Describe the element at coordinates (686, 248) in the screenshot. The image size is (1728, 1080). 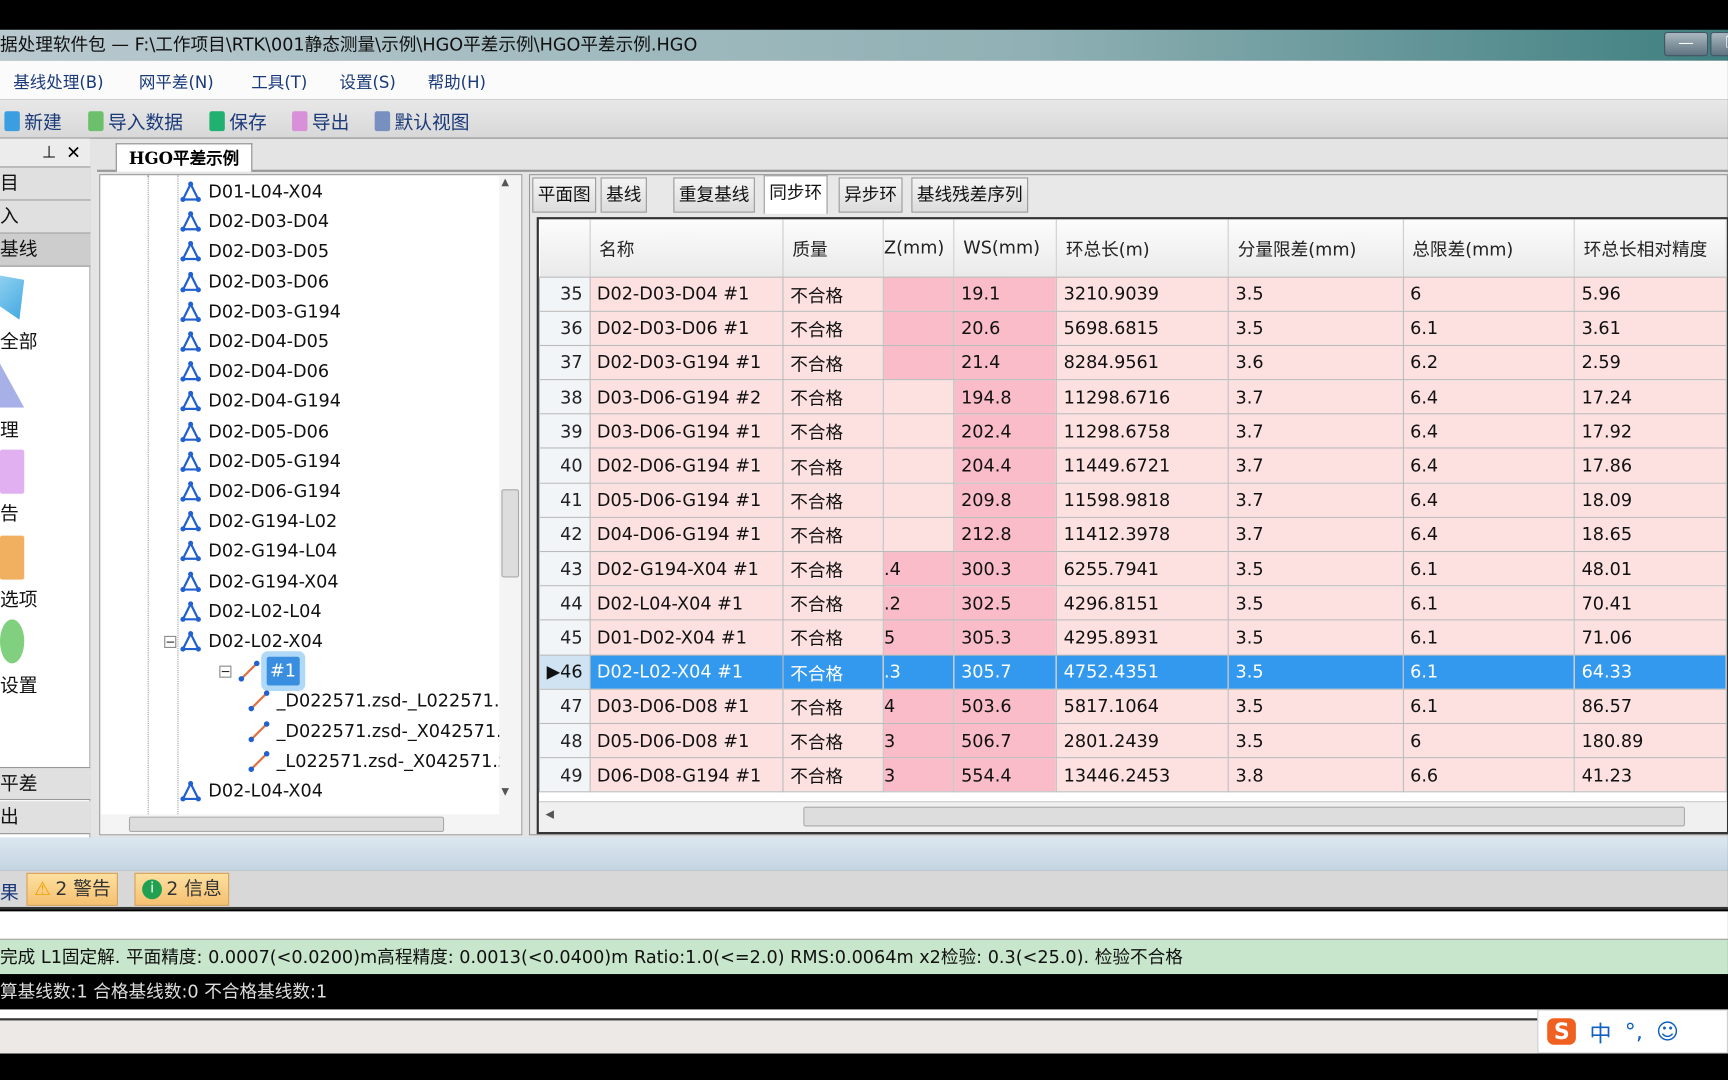
I see `column-header: 名称` at that location.